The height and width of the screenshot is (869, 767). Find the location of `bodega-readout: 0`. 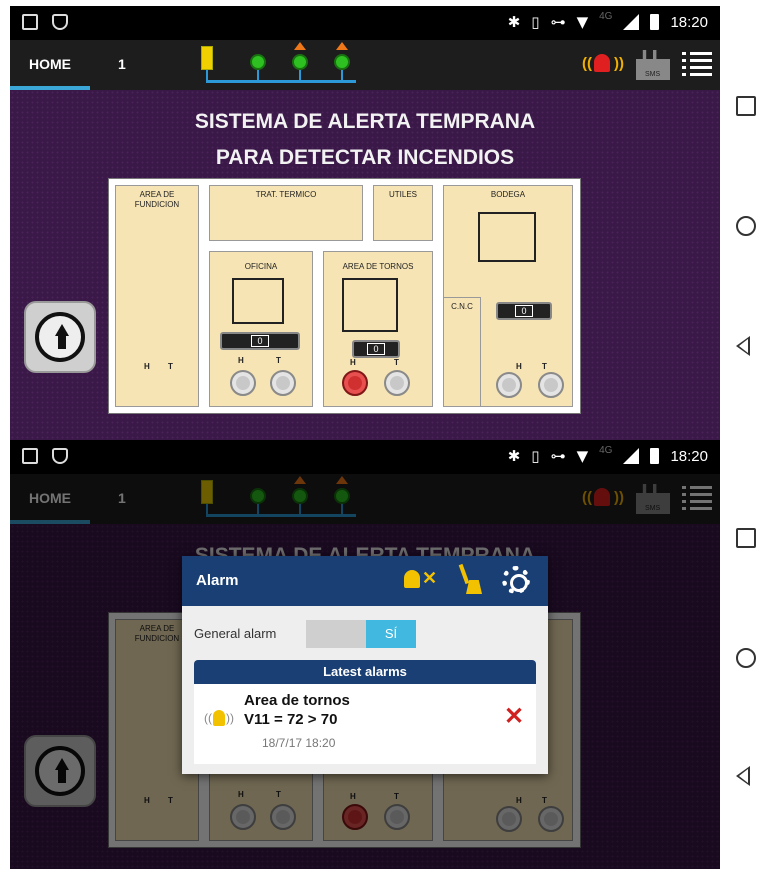

bodega-readout: 0 is located at coordinates (524, 311).